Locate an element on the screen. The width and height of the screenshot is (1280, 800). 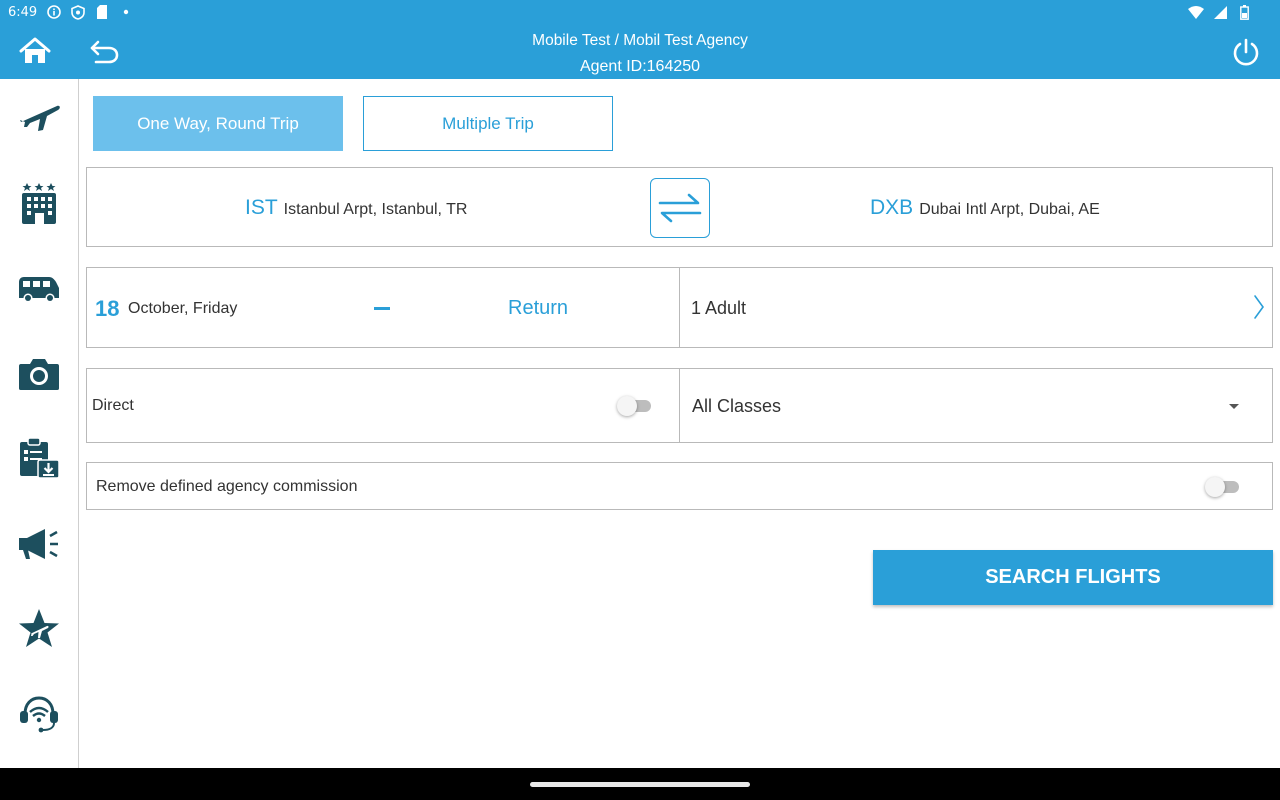
commission-option: Remove defined agency commission is located at coordinates (679, 486).